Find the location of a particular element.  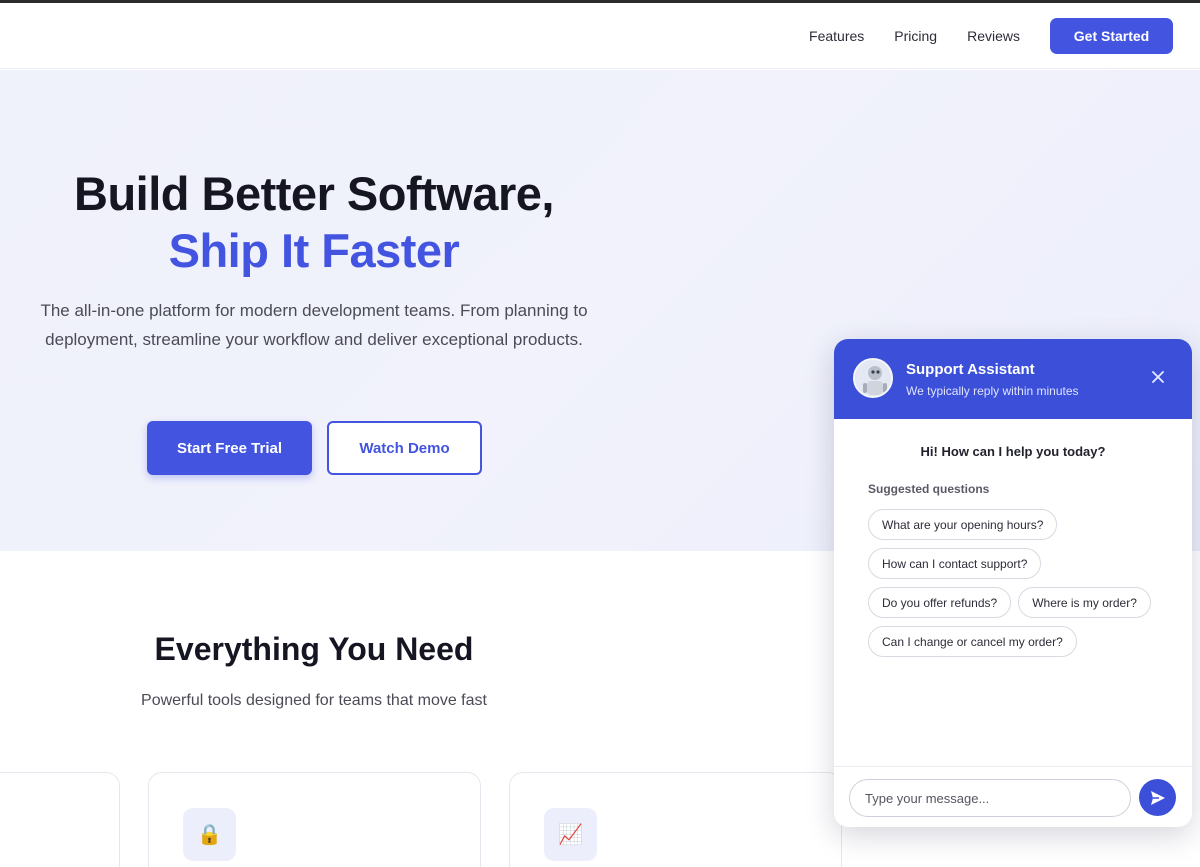

send-icon is located at coordinates (1157, 797).